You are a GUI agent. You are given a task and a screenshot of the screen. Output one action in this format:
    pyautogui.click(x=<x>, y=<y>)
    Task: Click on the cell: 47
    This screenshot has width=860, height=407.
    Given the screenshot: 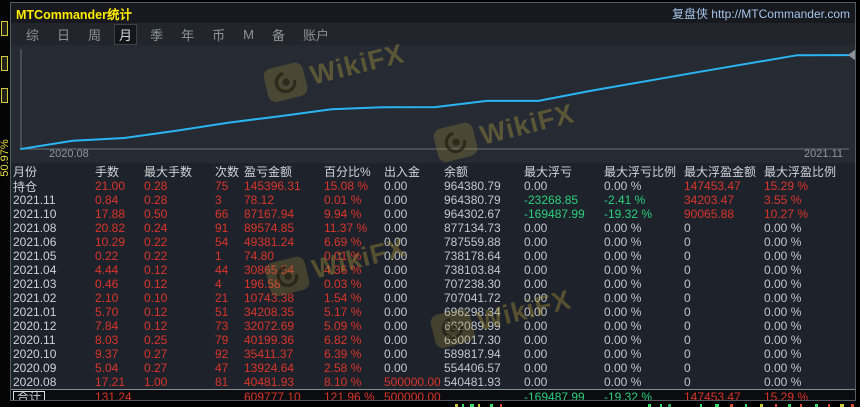 What is the action you would take?
    pyautogui.click(x=222, y=368)
    